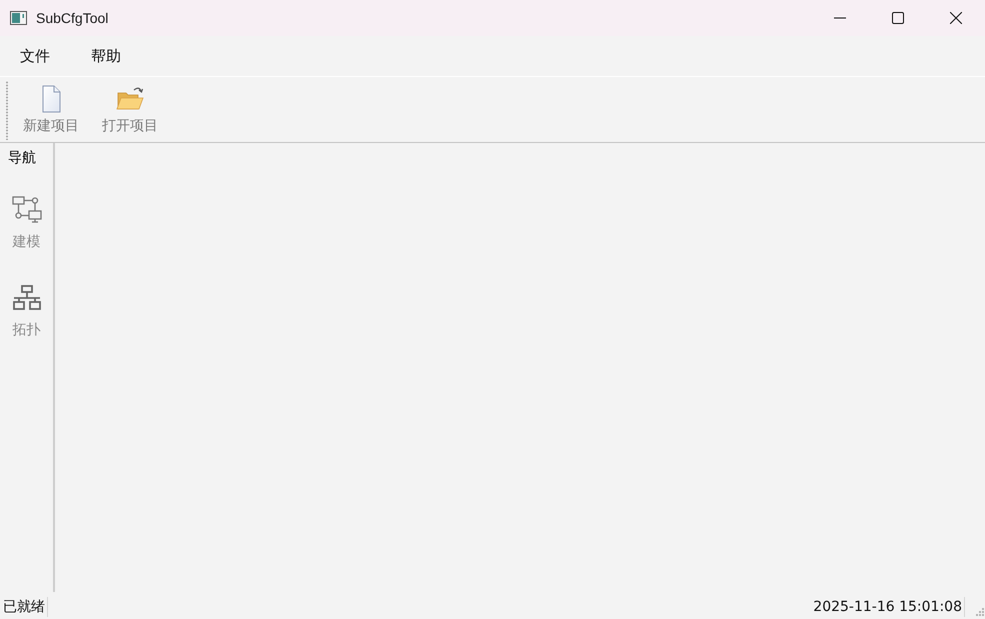 The width and height of the screenshot is (985, 619). I want to click on maximize-icon, so click(898, 18).